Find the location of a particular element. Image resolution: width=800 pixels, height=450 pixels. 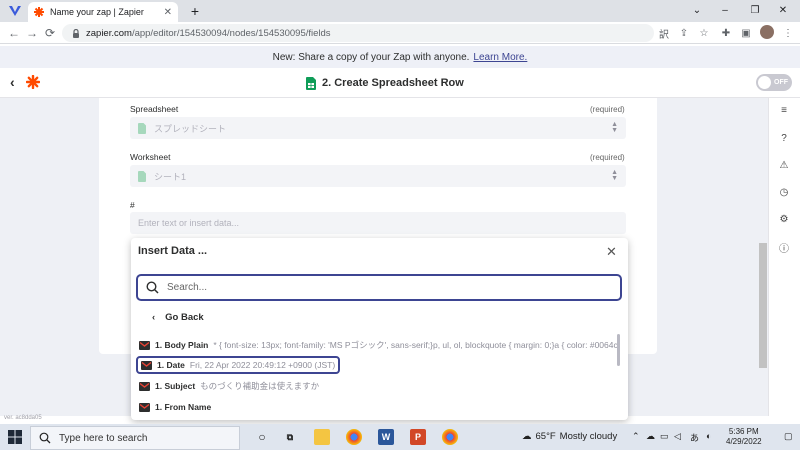

task-view-icon: ⧉ is located at coordinates (290, 437).